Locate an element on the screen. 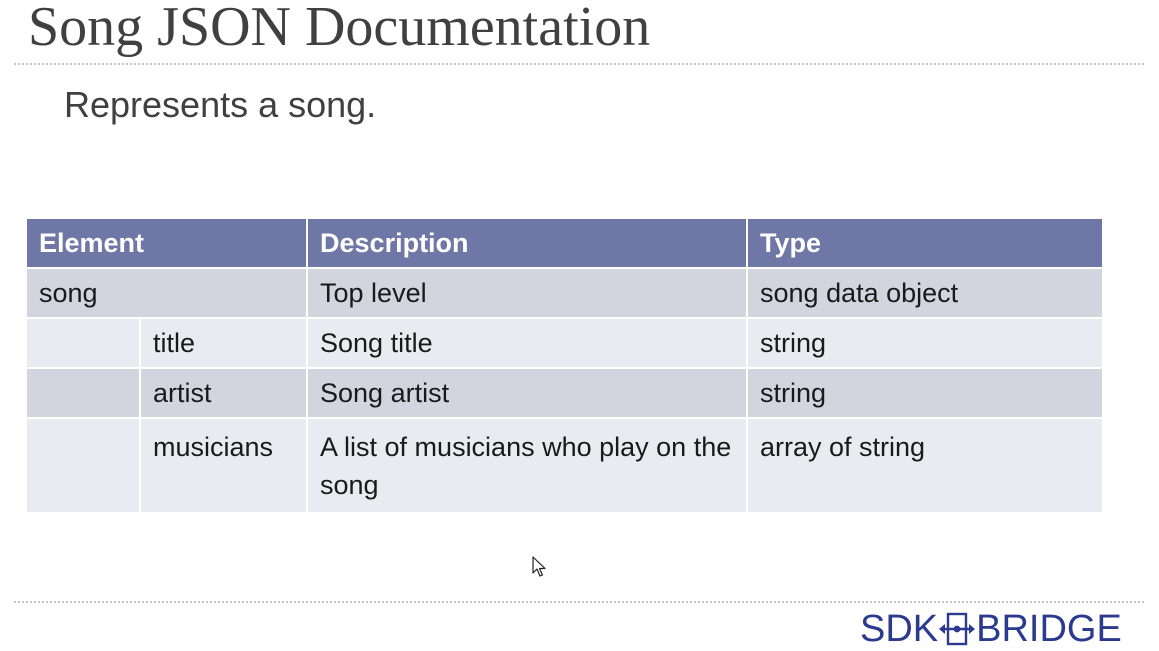 The width and height of the screenshot is (1159, 651). slide-title: Song JSON Documentation is located at coordinates (339, 29).